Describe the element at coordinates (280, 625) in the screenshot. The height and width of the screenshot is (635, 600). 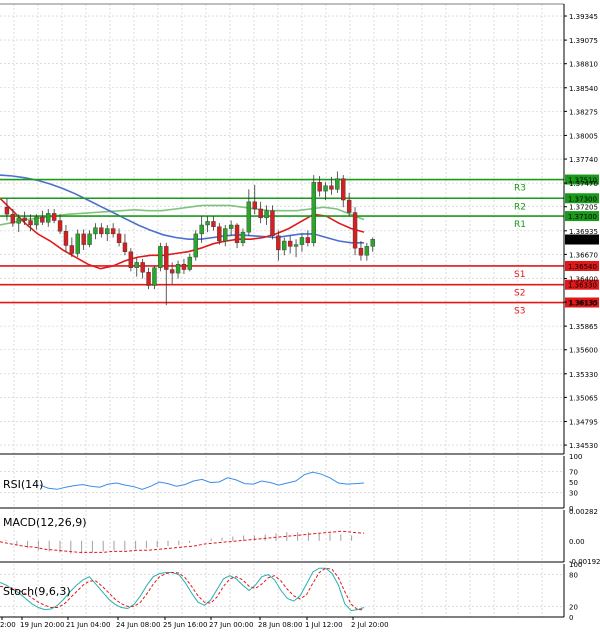
I see `time-tick-label: 28 Jun 08:00` at that location.